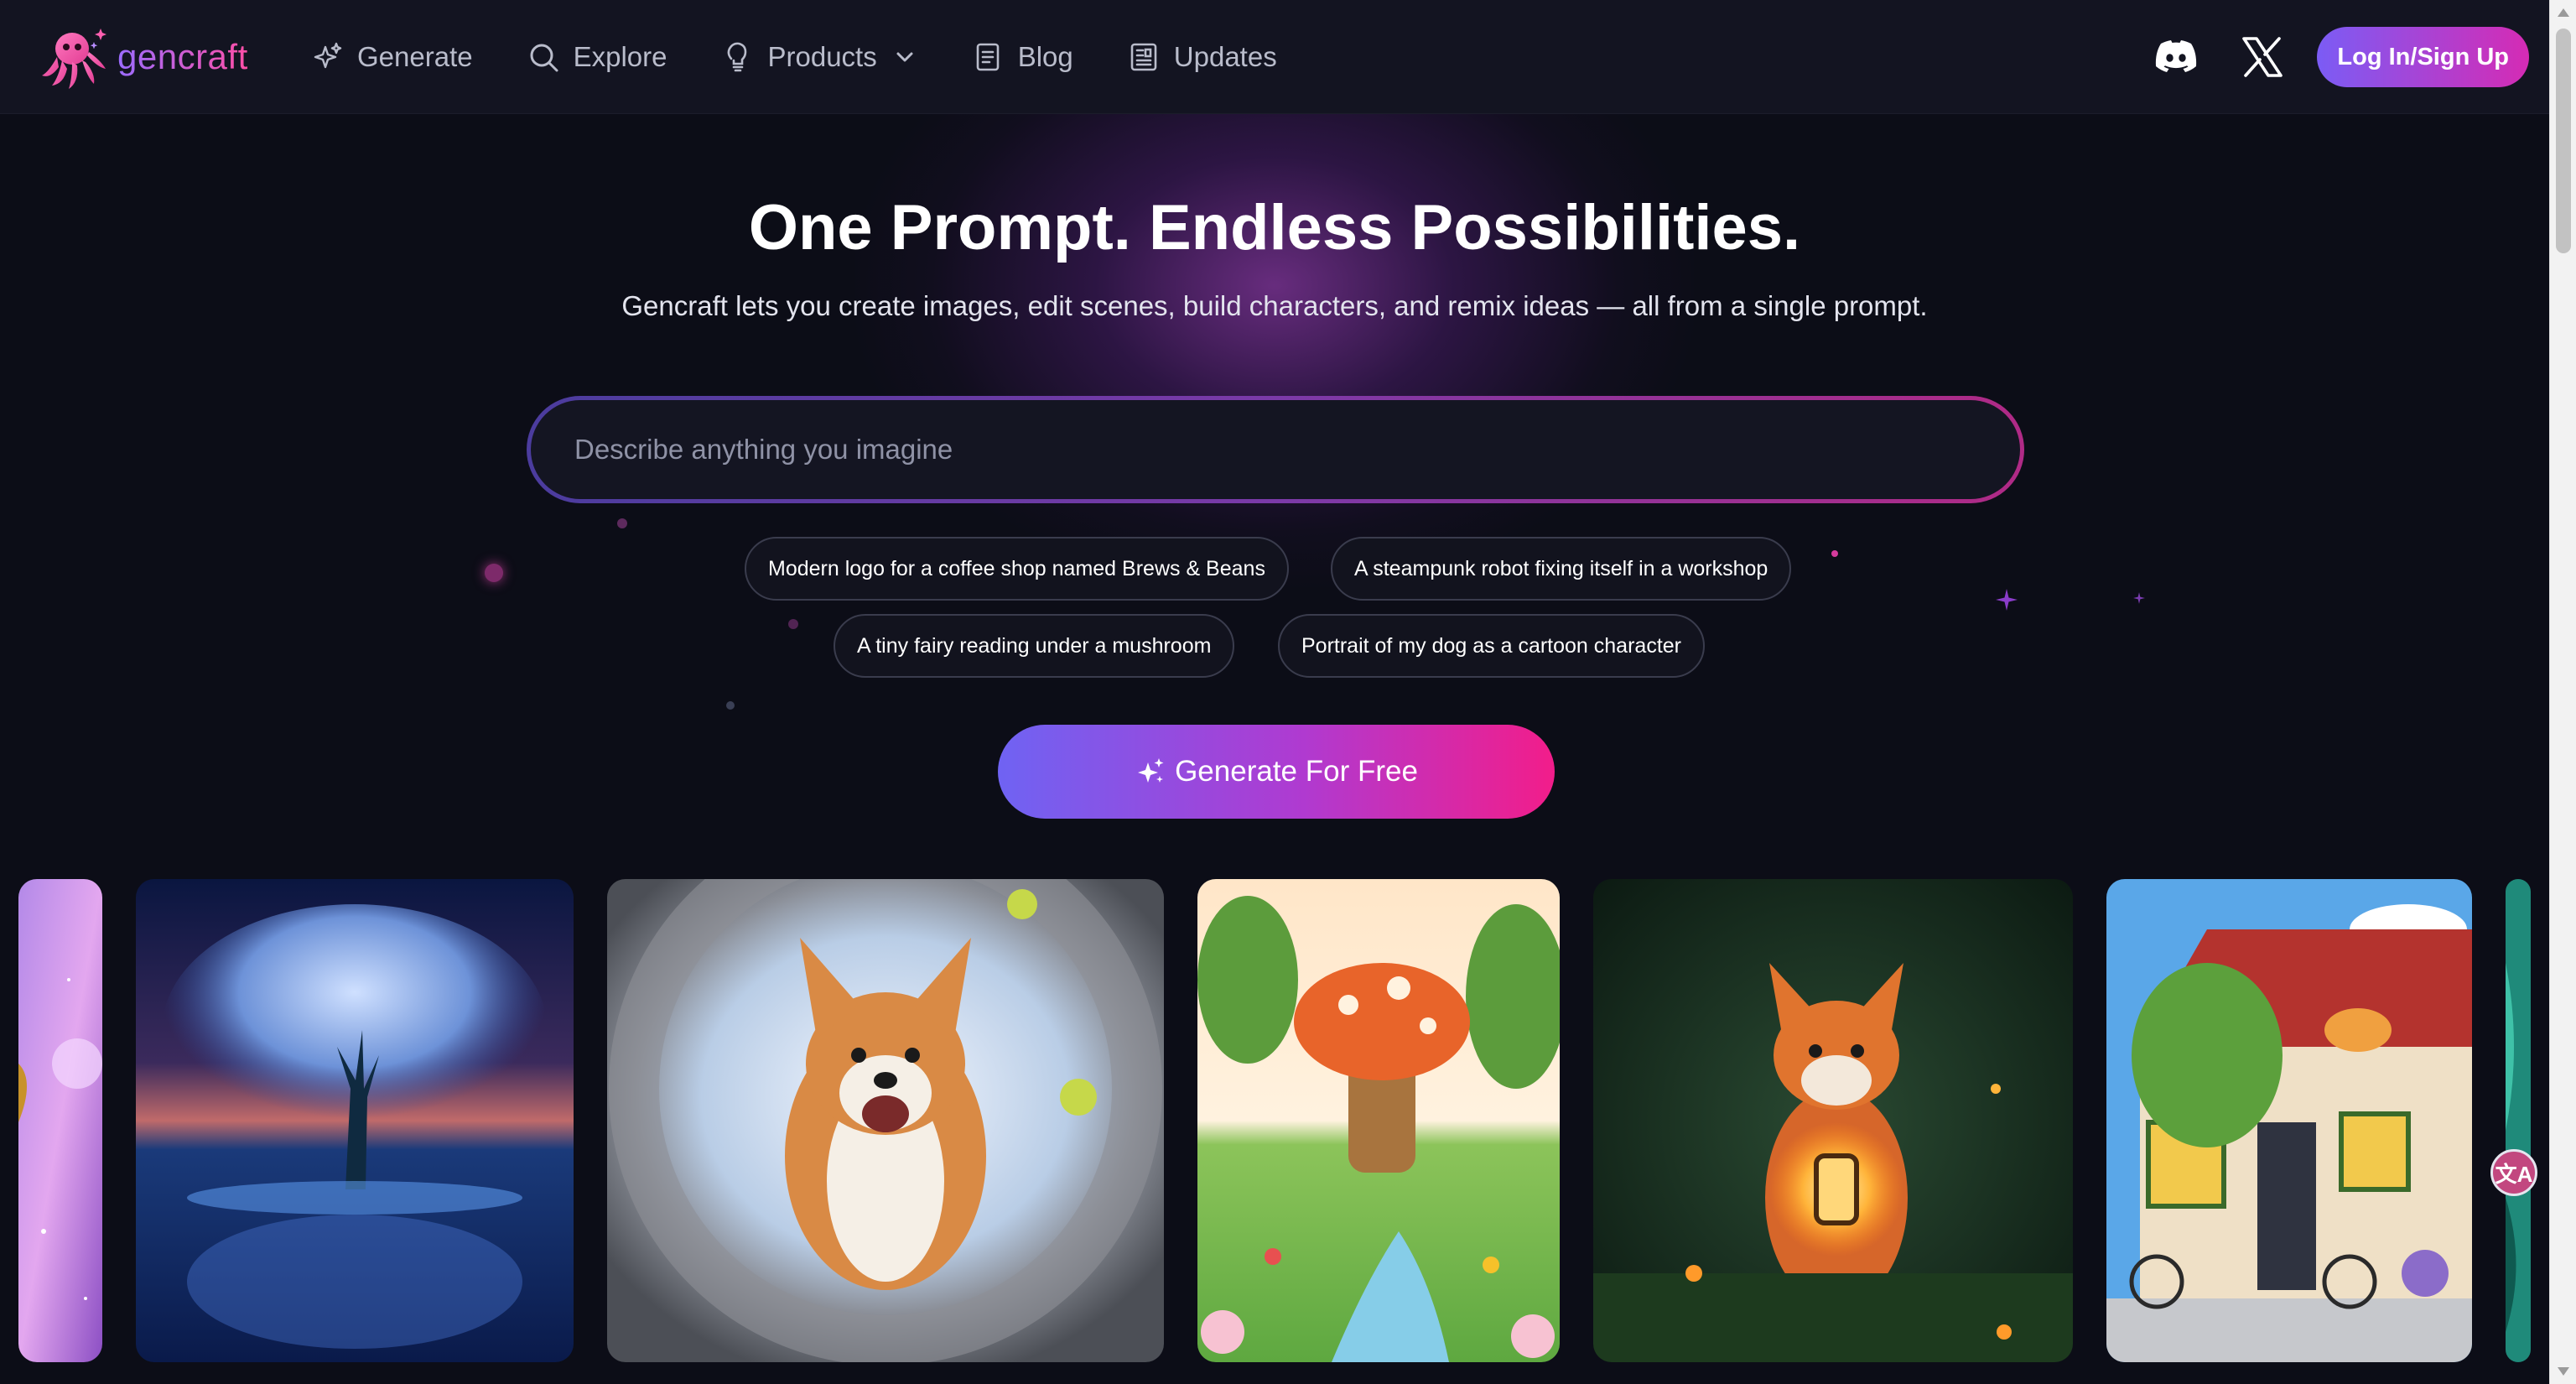 Image resolution: width=2576 pixels, height=1384 pixels. I want to click on document-icon, so click(988, 57).